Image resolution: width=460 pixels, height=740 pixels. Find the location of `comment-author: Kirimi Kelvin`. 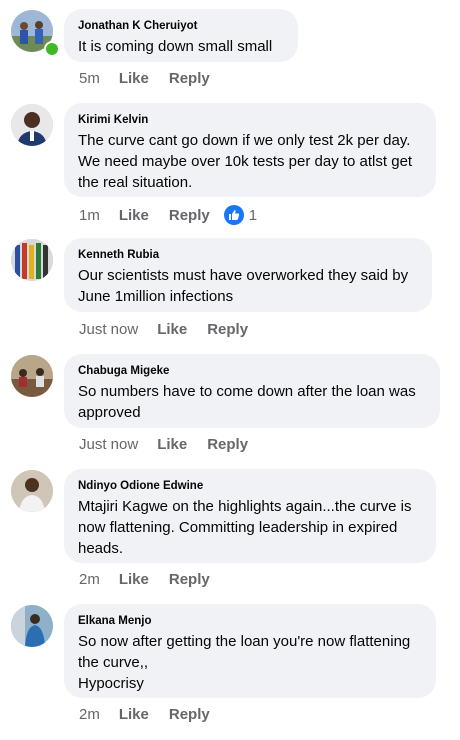

comment-author: Kirimi Kelvin is located at coordinates (250, 120).